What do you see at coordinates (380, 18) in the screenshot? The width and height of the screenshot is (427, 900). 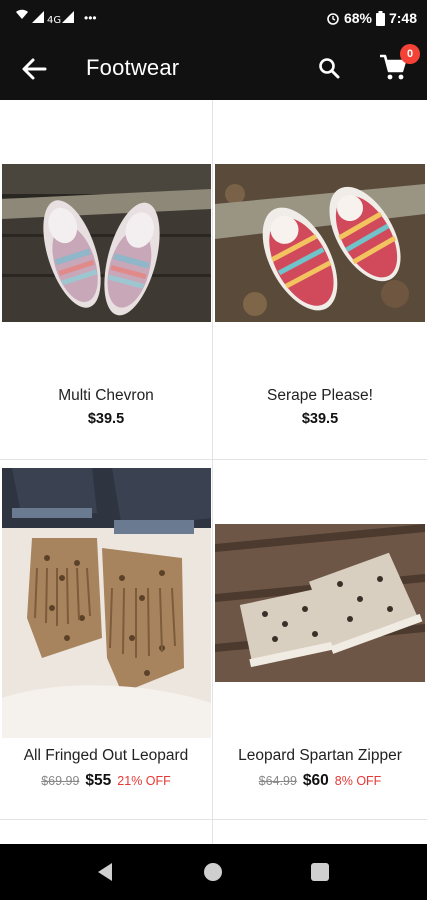 I see `battery-icon` at bounding box center [380, 18].